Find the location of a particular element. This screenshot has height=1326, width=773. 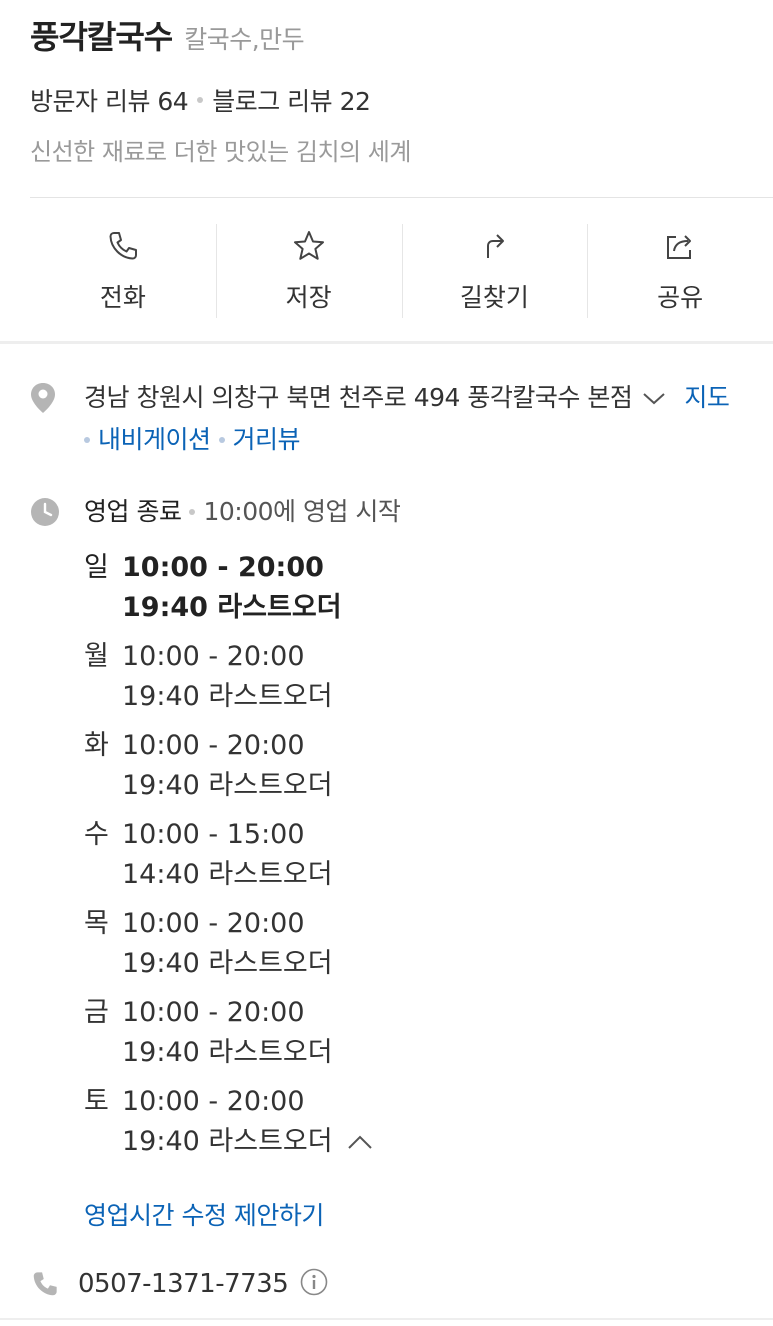

day-name: 월 is located at coordinates (96, 656).